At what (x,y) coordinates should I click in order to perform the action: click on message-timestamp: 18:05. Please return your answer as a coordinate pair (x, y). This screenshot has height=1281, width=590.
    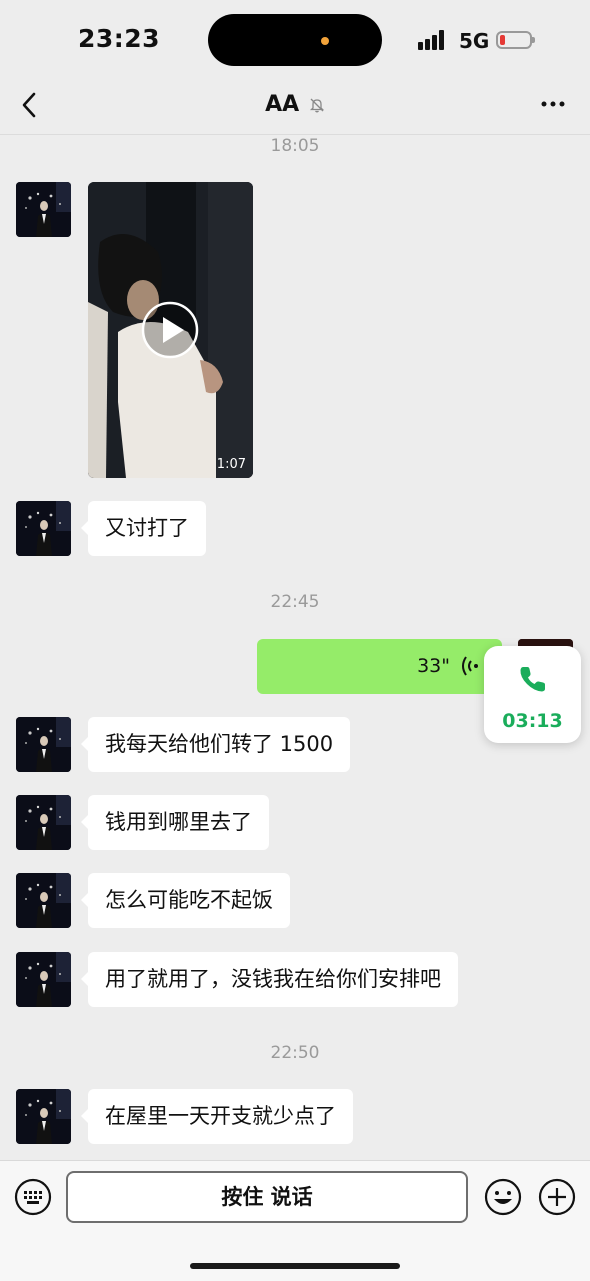
    Looking at the image, I should click on (295, 146).